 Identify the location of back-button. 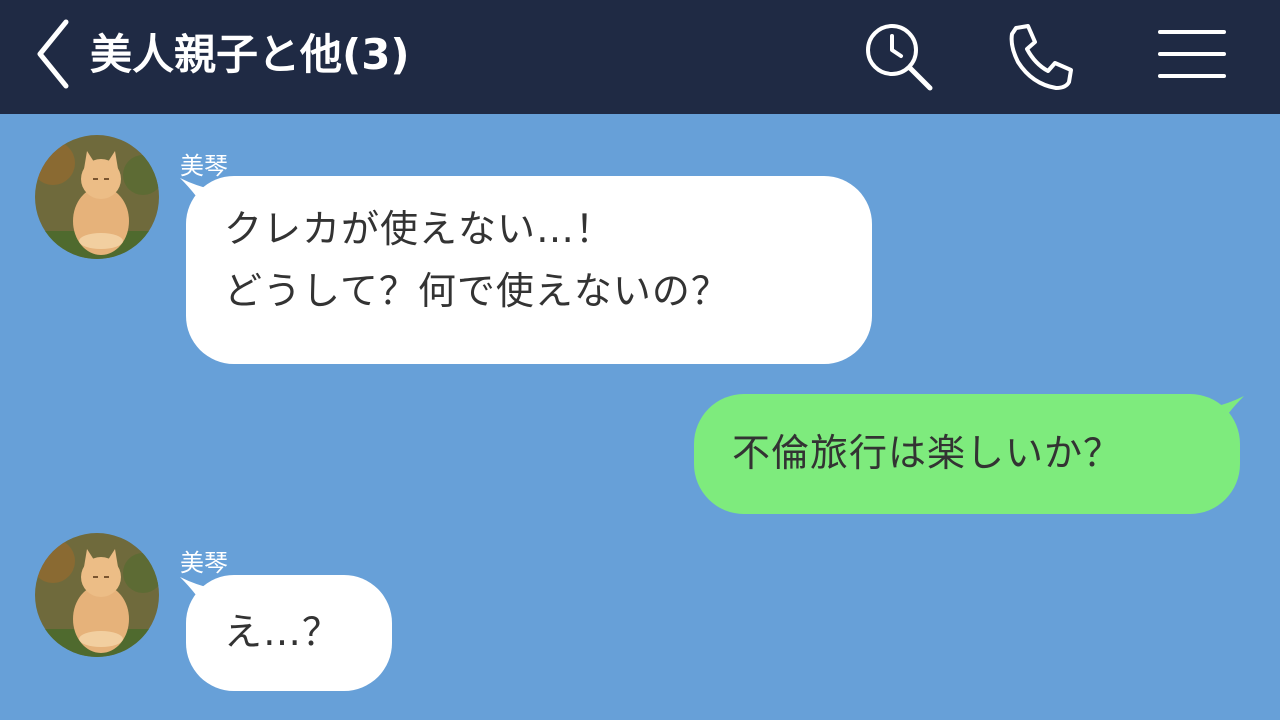
(55, 54).